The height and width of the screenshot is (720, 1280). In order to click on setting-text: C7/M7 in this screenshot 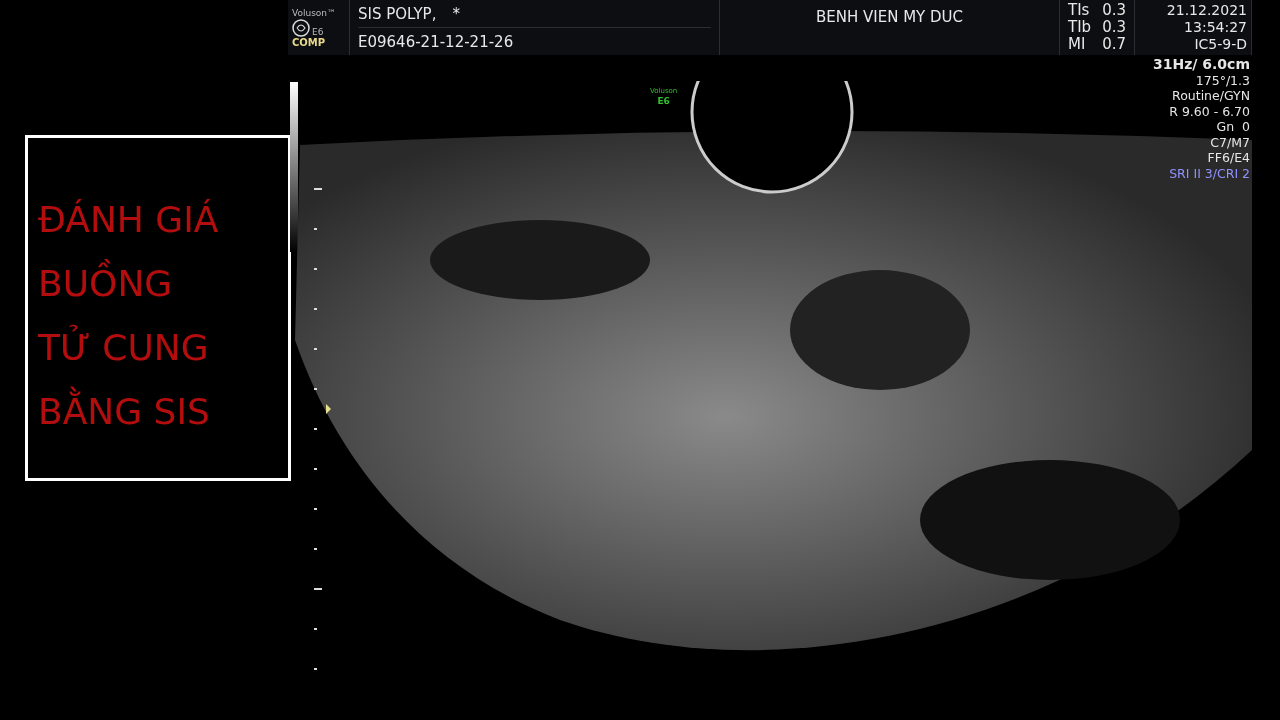, I will do `click(1230, 142)`.